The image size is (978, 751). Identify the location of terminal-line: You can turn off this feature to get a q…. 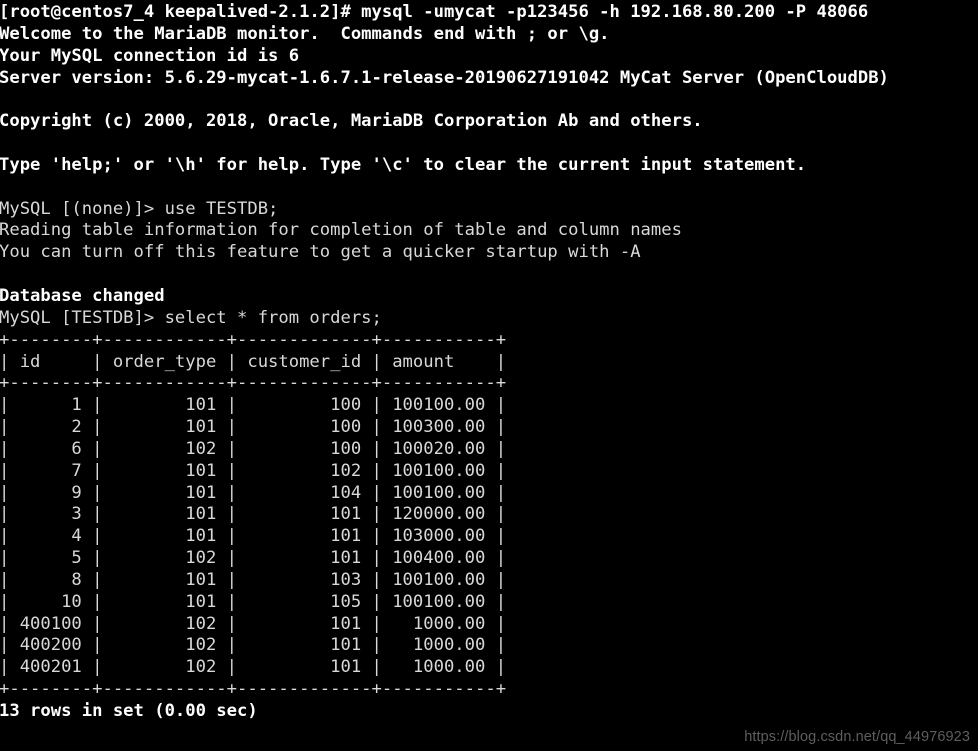
(320, 252).